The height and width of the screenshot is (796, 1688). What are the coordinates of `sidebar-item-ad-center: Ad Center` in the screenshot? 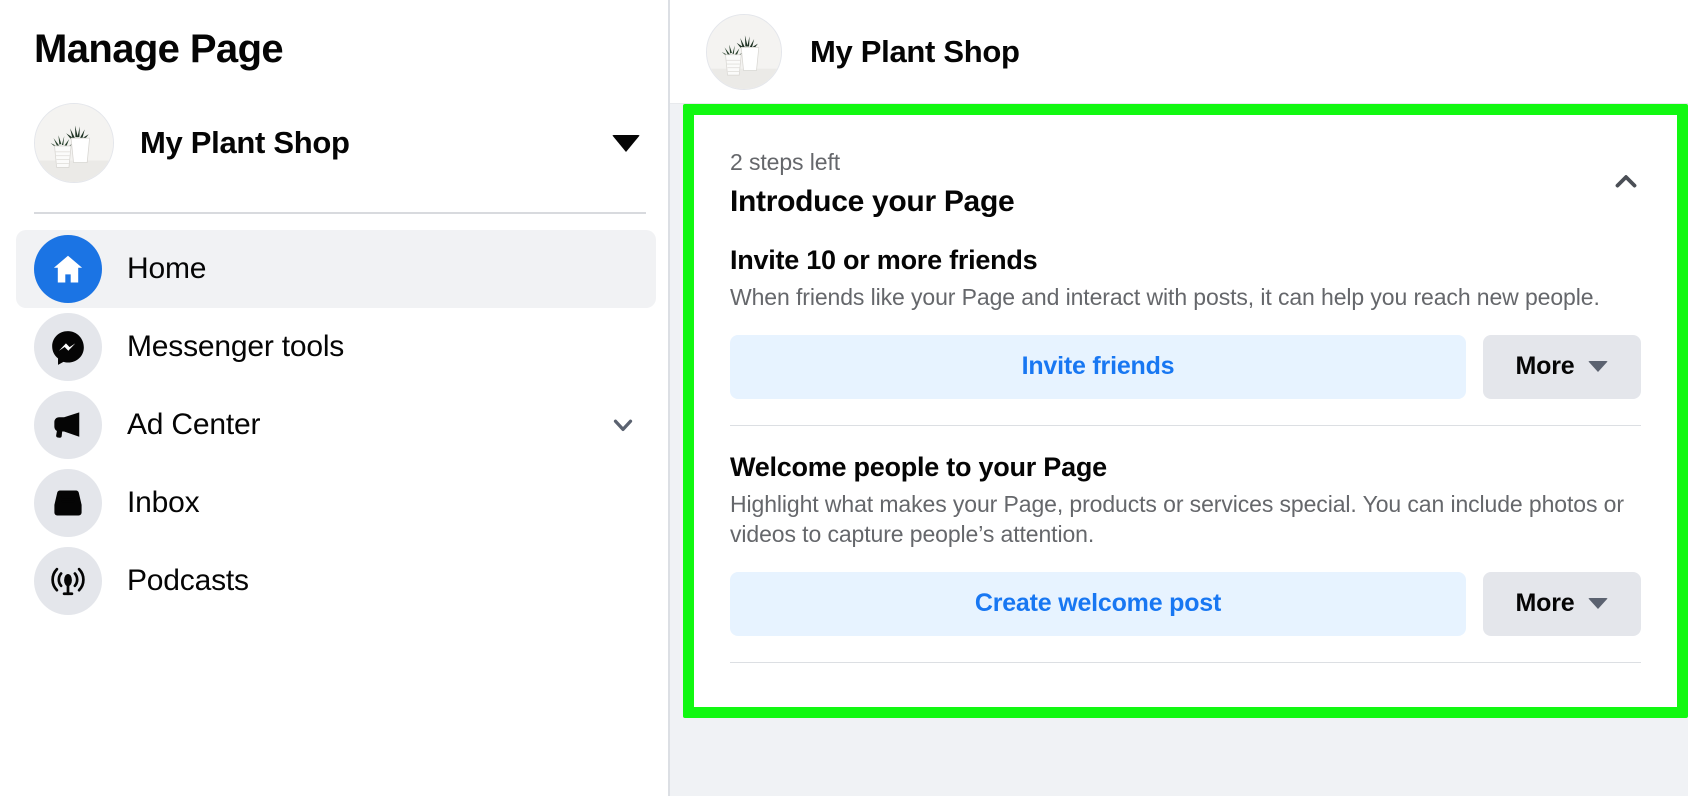 It's located at (336, 425).